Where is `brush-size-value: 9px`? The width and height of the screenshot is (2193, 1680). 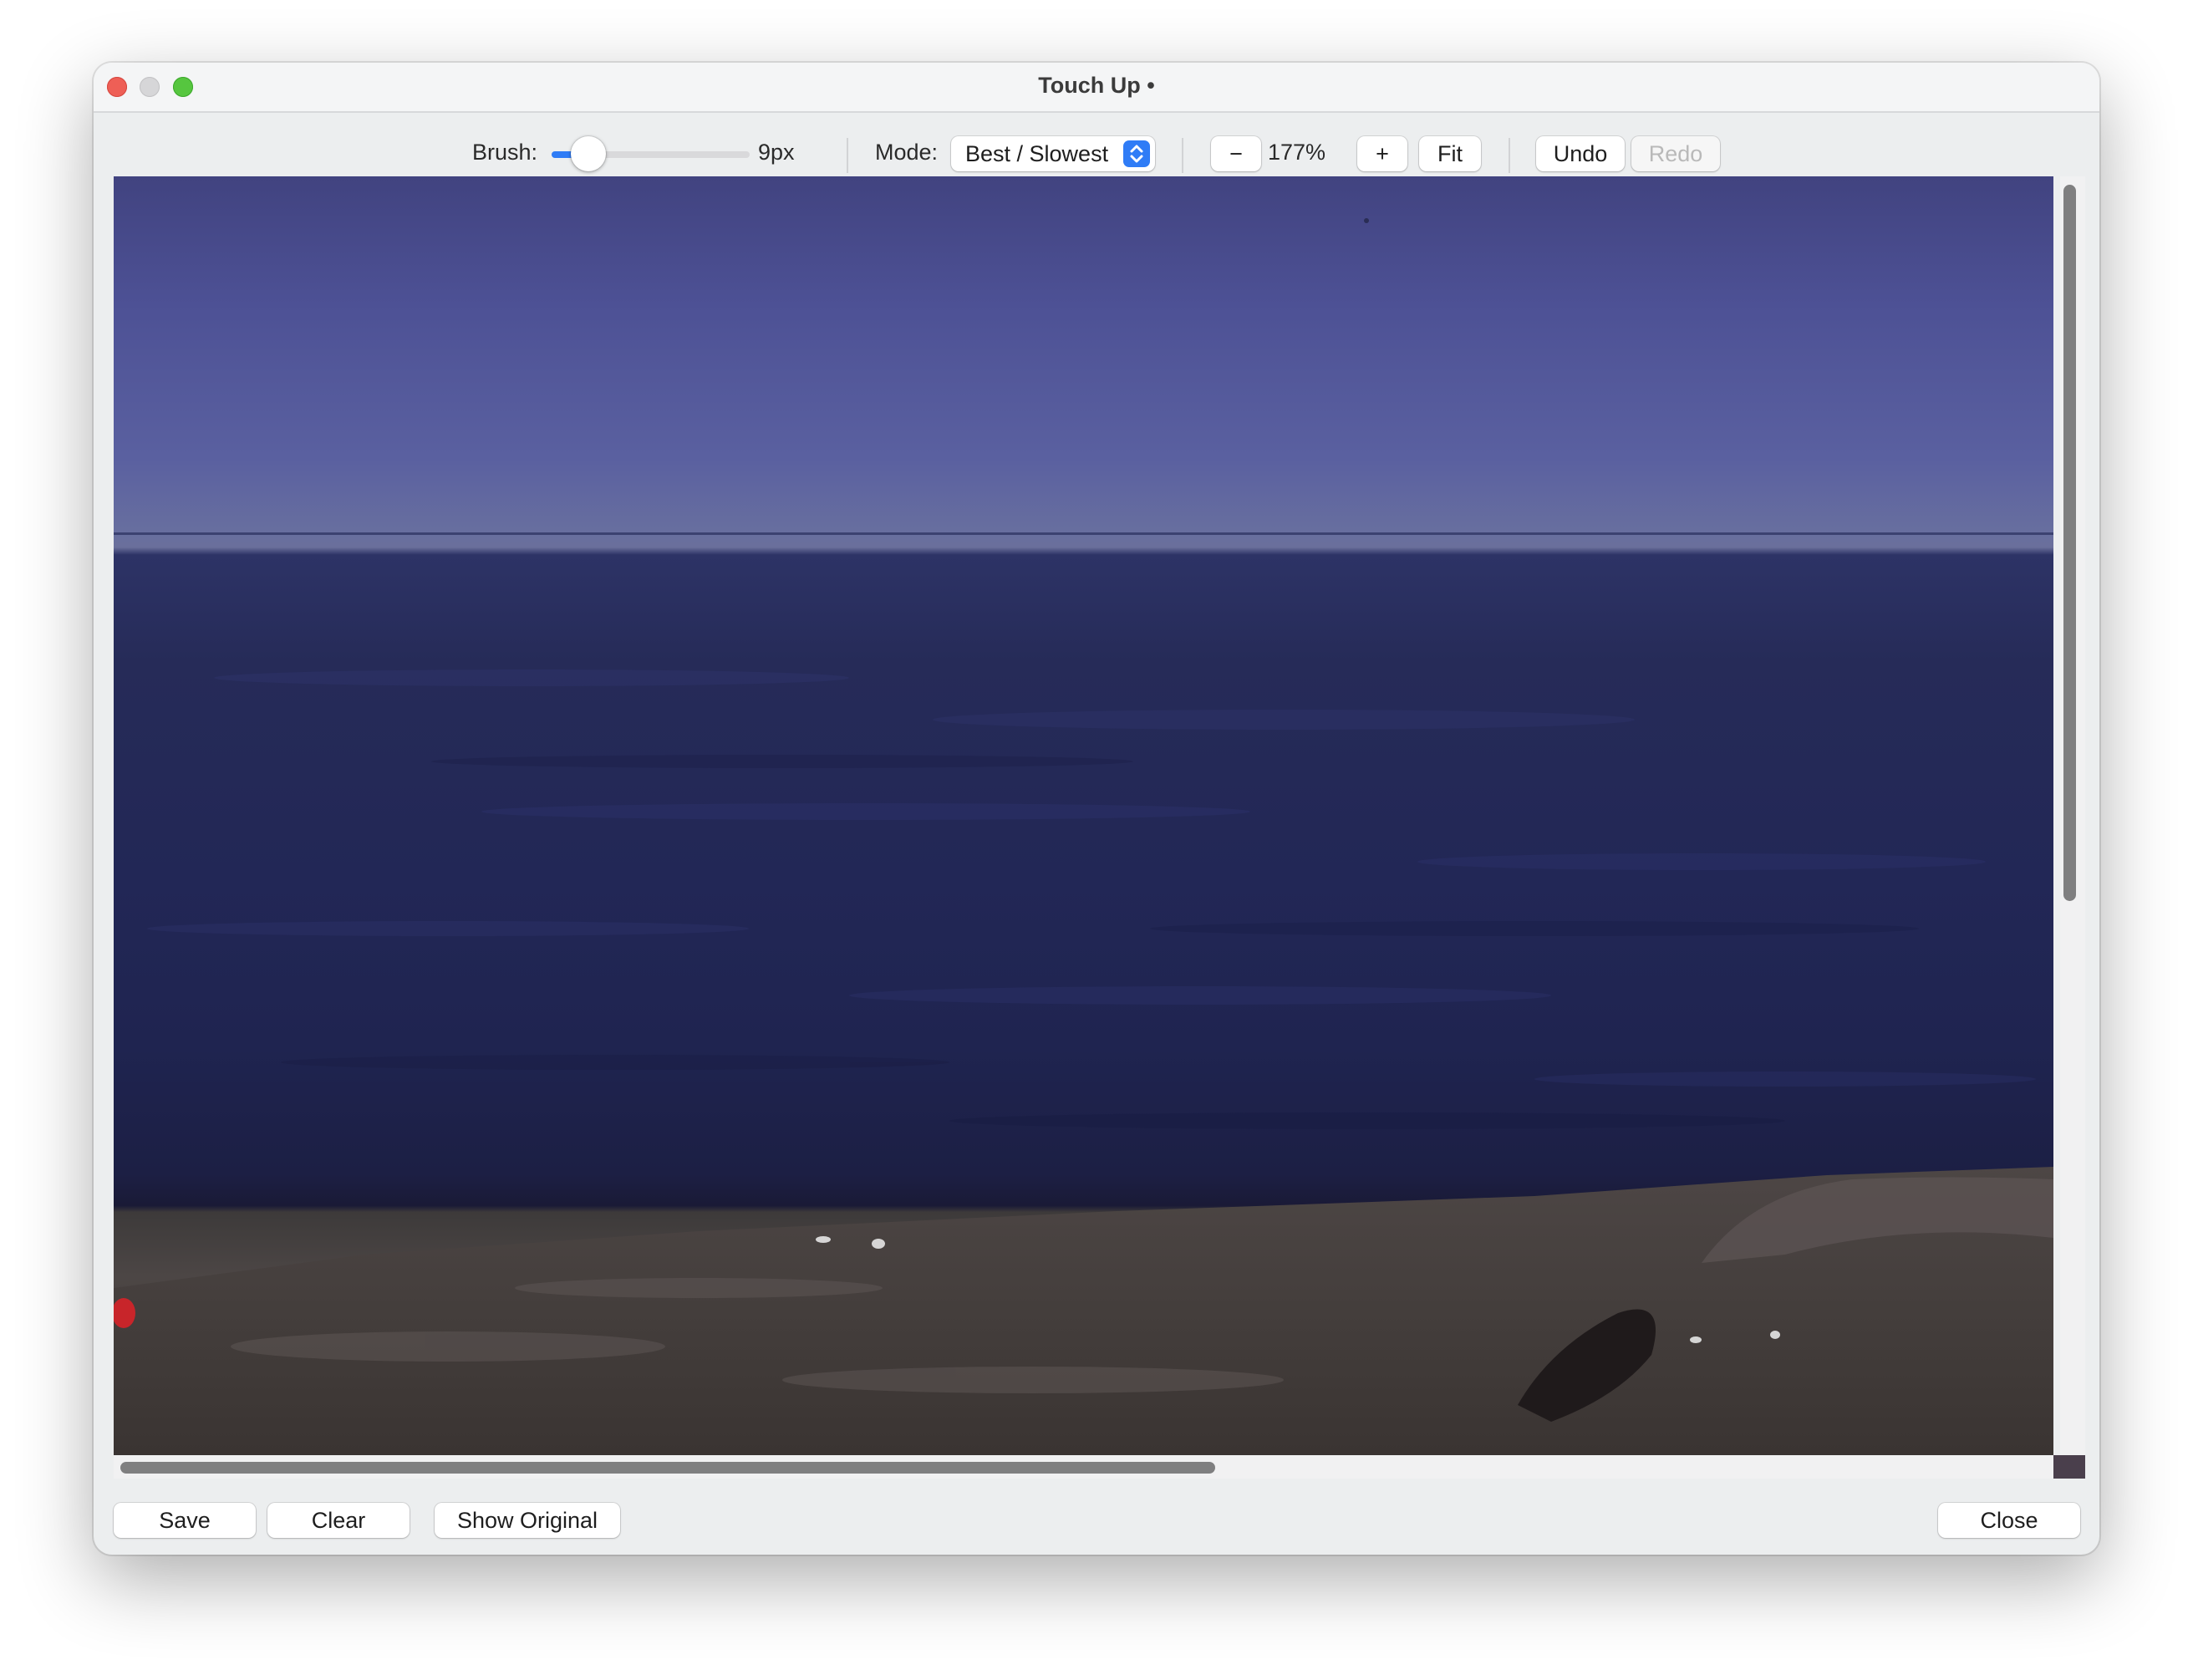 brush-size-value: 9px is located at coordinates (776, 152).